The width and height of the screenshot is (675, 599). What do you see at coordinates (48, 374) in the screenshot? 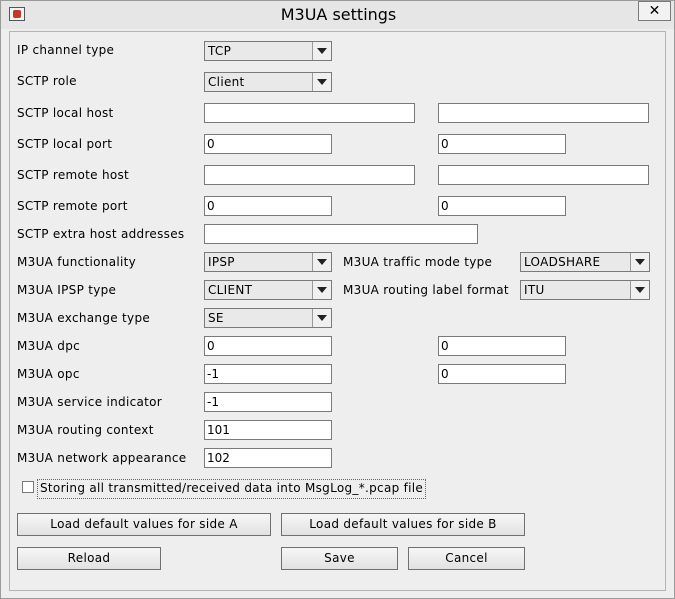
I see `m3ua-opc-label: M3UA opc` at bounding box center [48, 374].